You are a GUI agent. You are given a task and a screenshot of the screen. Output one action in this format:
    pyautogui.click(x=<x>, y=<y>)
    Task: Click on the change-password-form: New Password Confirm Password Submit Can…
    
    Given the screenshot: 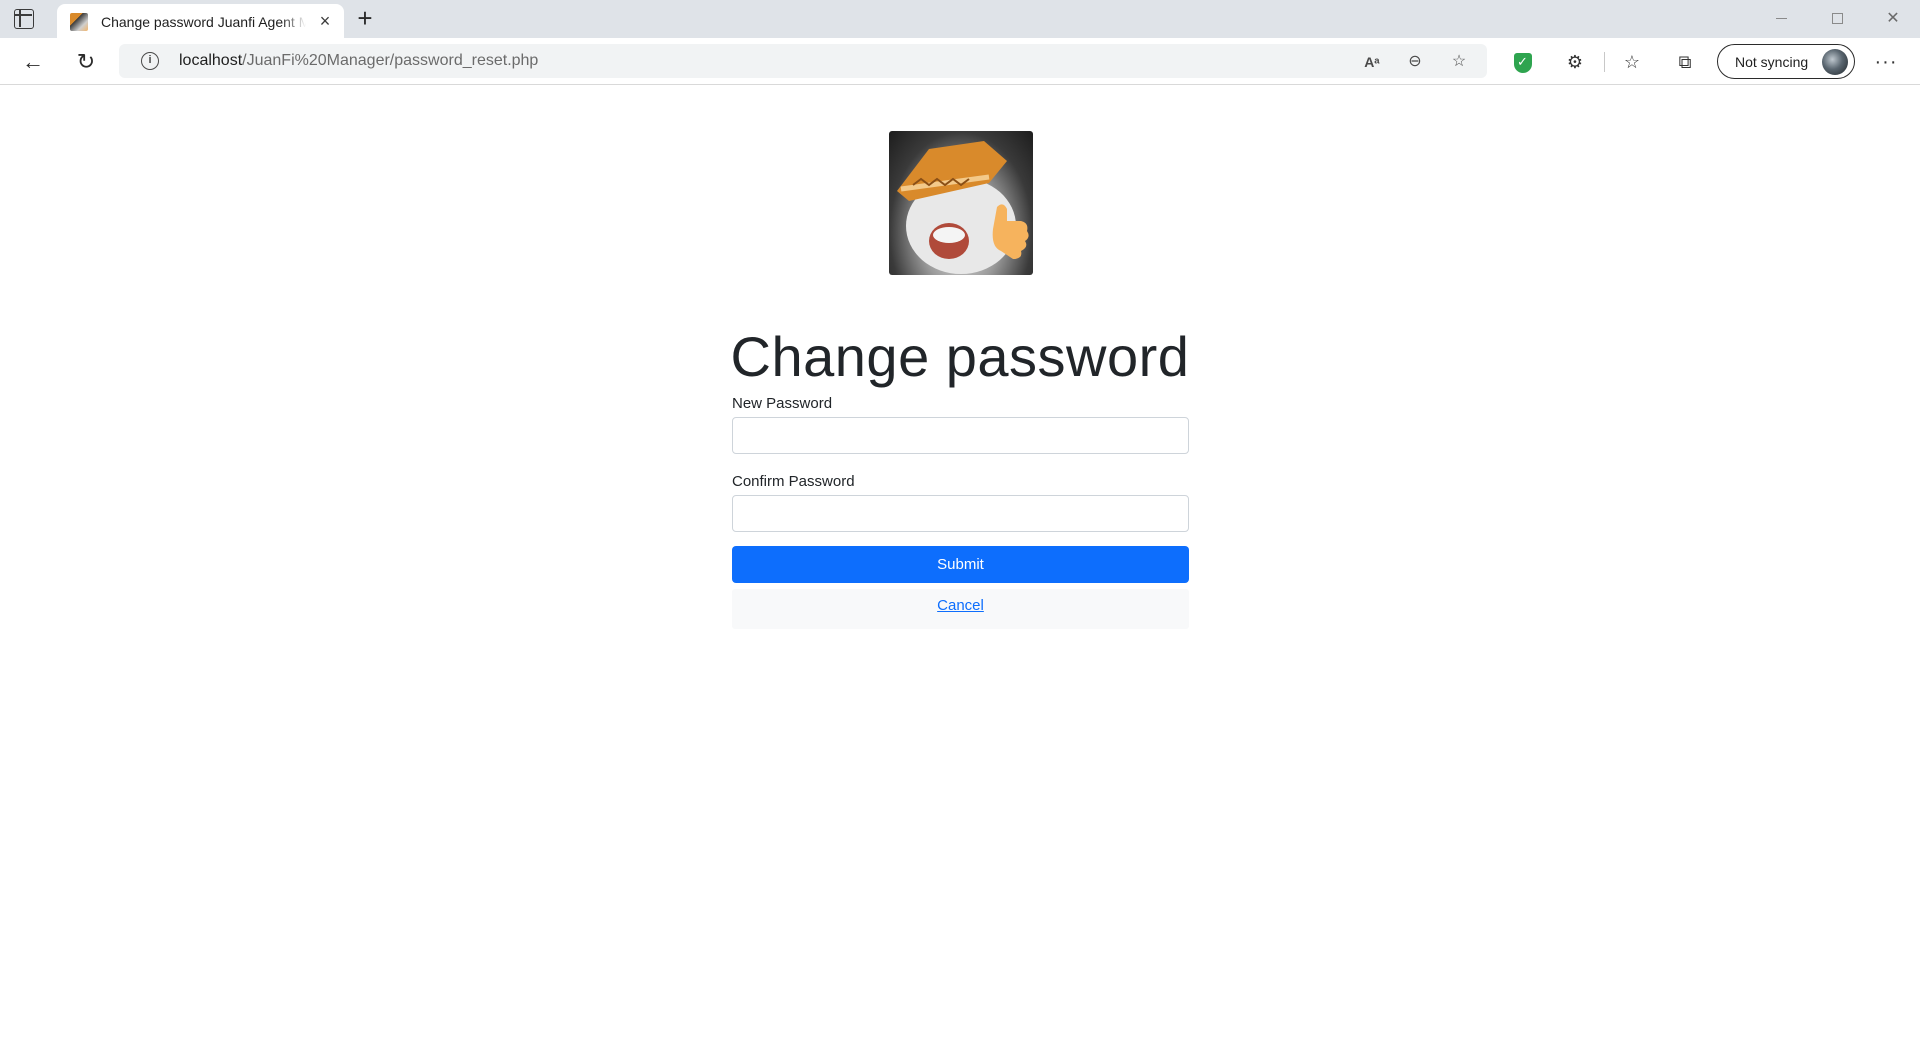 What is the action you would take?
    pyautogui.click(x=960, y=511)
    